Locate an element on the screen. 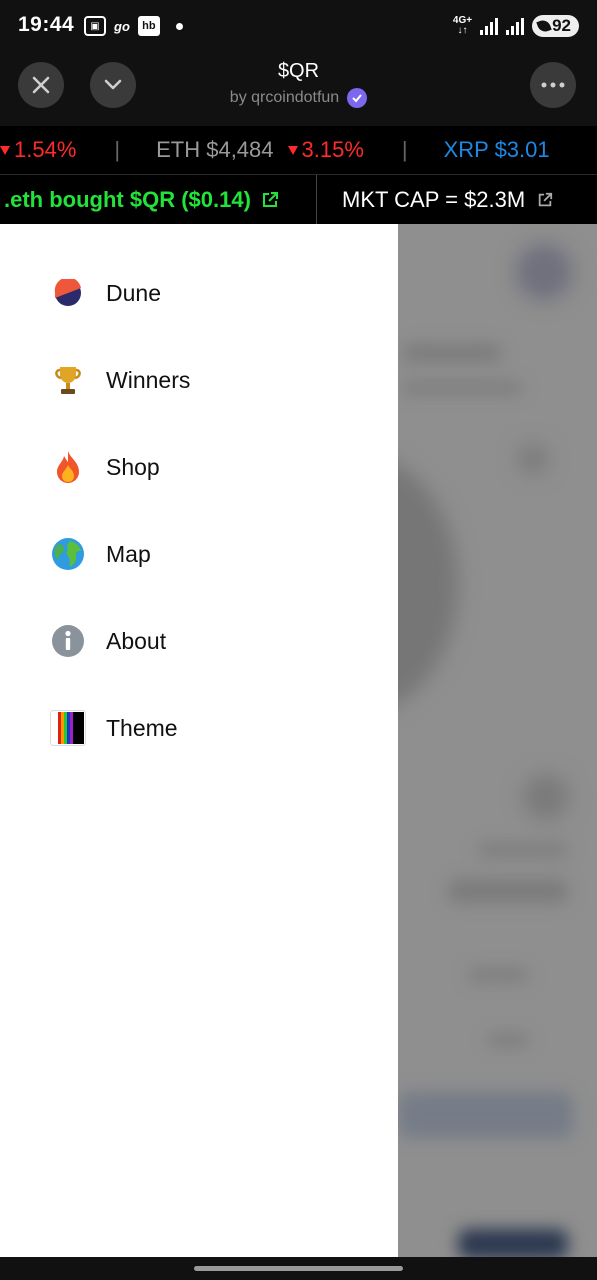  network-type: 4G+ ↓↑ is located at coordinates (462, 25).